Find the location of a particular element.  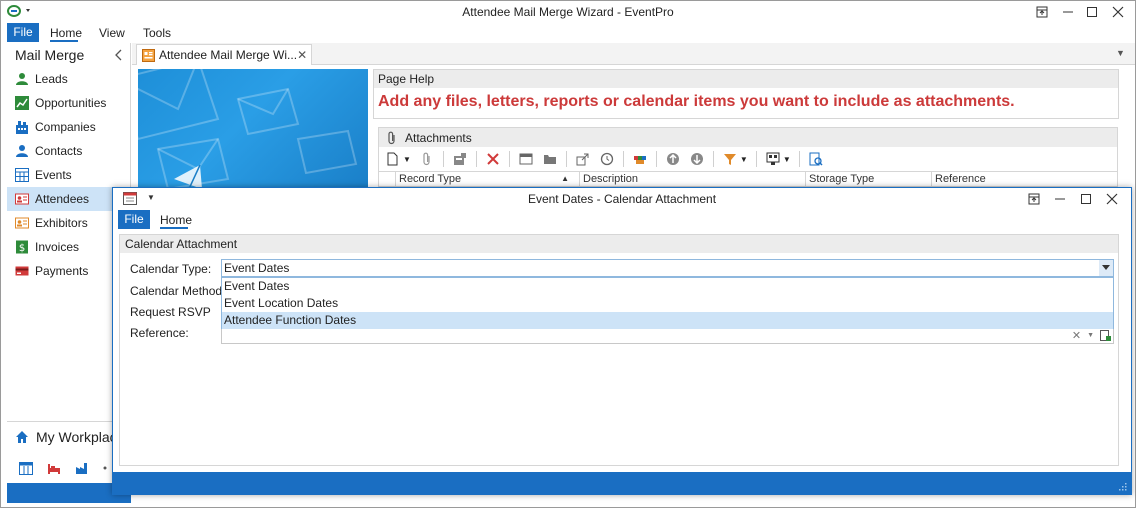

move-up-icon is located at coordinates (673, 159).